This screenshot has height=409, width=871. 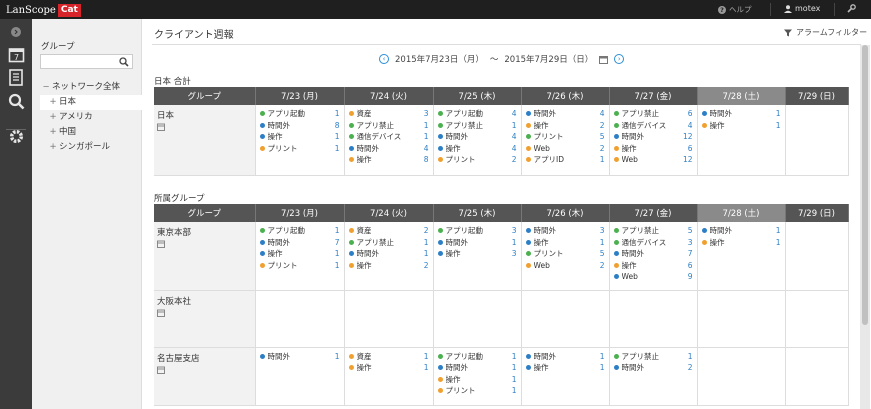 I want to click on event-item: アプリ起動 3, so click(x=477, y=231).